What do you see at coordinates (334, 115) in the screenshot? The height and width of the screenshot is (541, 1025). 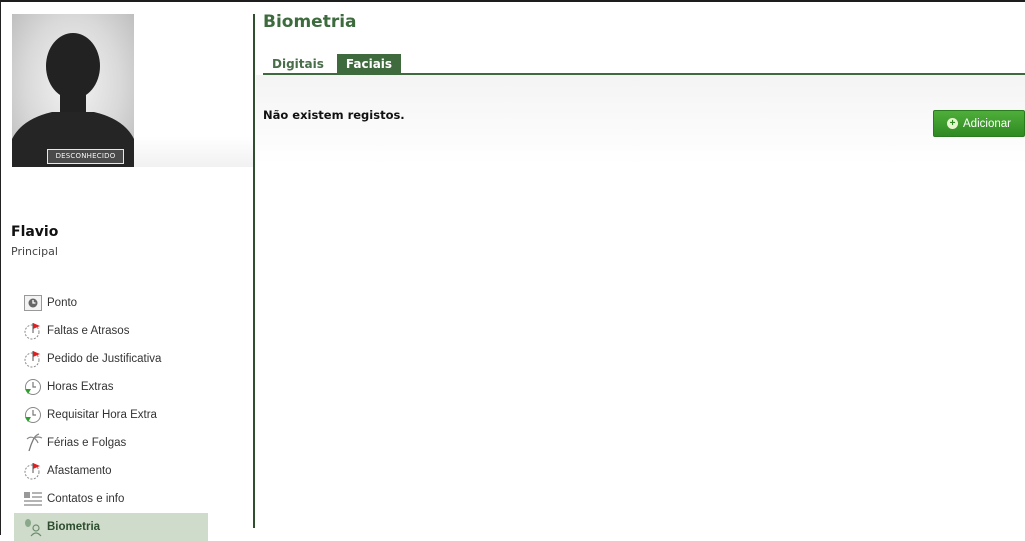 I see `empty-state-message: Não existem registos.` at bounding box center [334, 115].